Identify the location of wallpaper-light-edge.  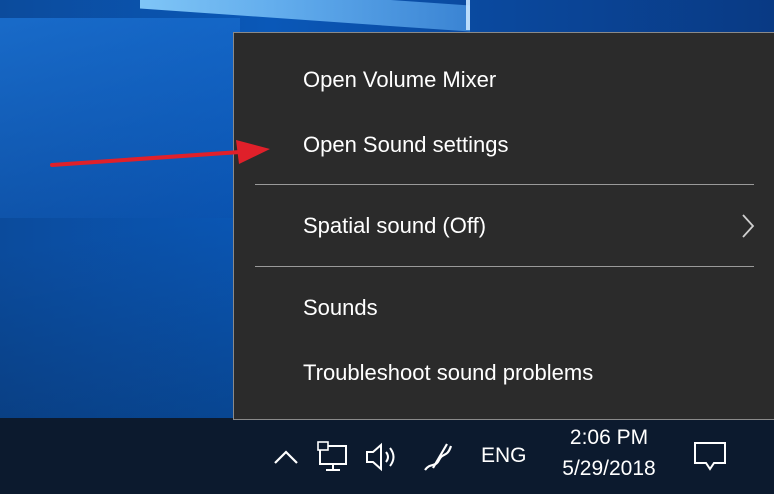
(468, 15).